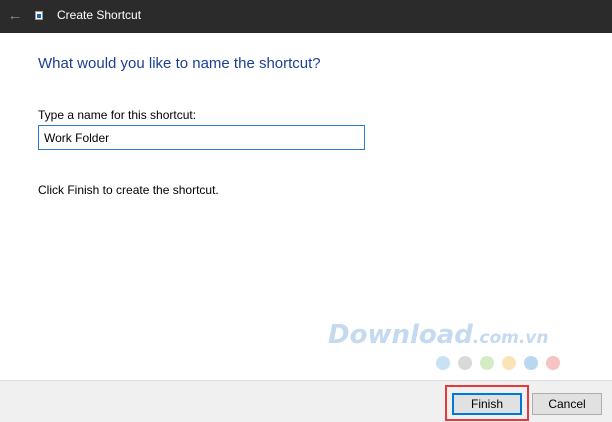 The width and height of the screenshot is (612, 422). Describe the element at coordinates (567, 404) in the screenshot. I see `cancel-button: Cancel` at that location.